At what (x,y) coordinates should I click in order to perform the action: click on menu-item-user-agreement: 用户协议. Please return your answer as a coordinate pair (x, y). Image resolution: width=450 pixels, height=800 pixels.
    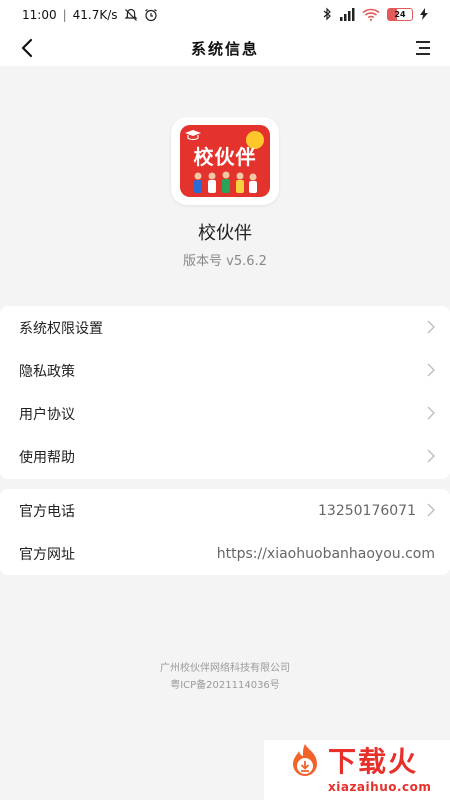
    Looking at the image, I should click on (225, 413).